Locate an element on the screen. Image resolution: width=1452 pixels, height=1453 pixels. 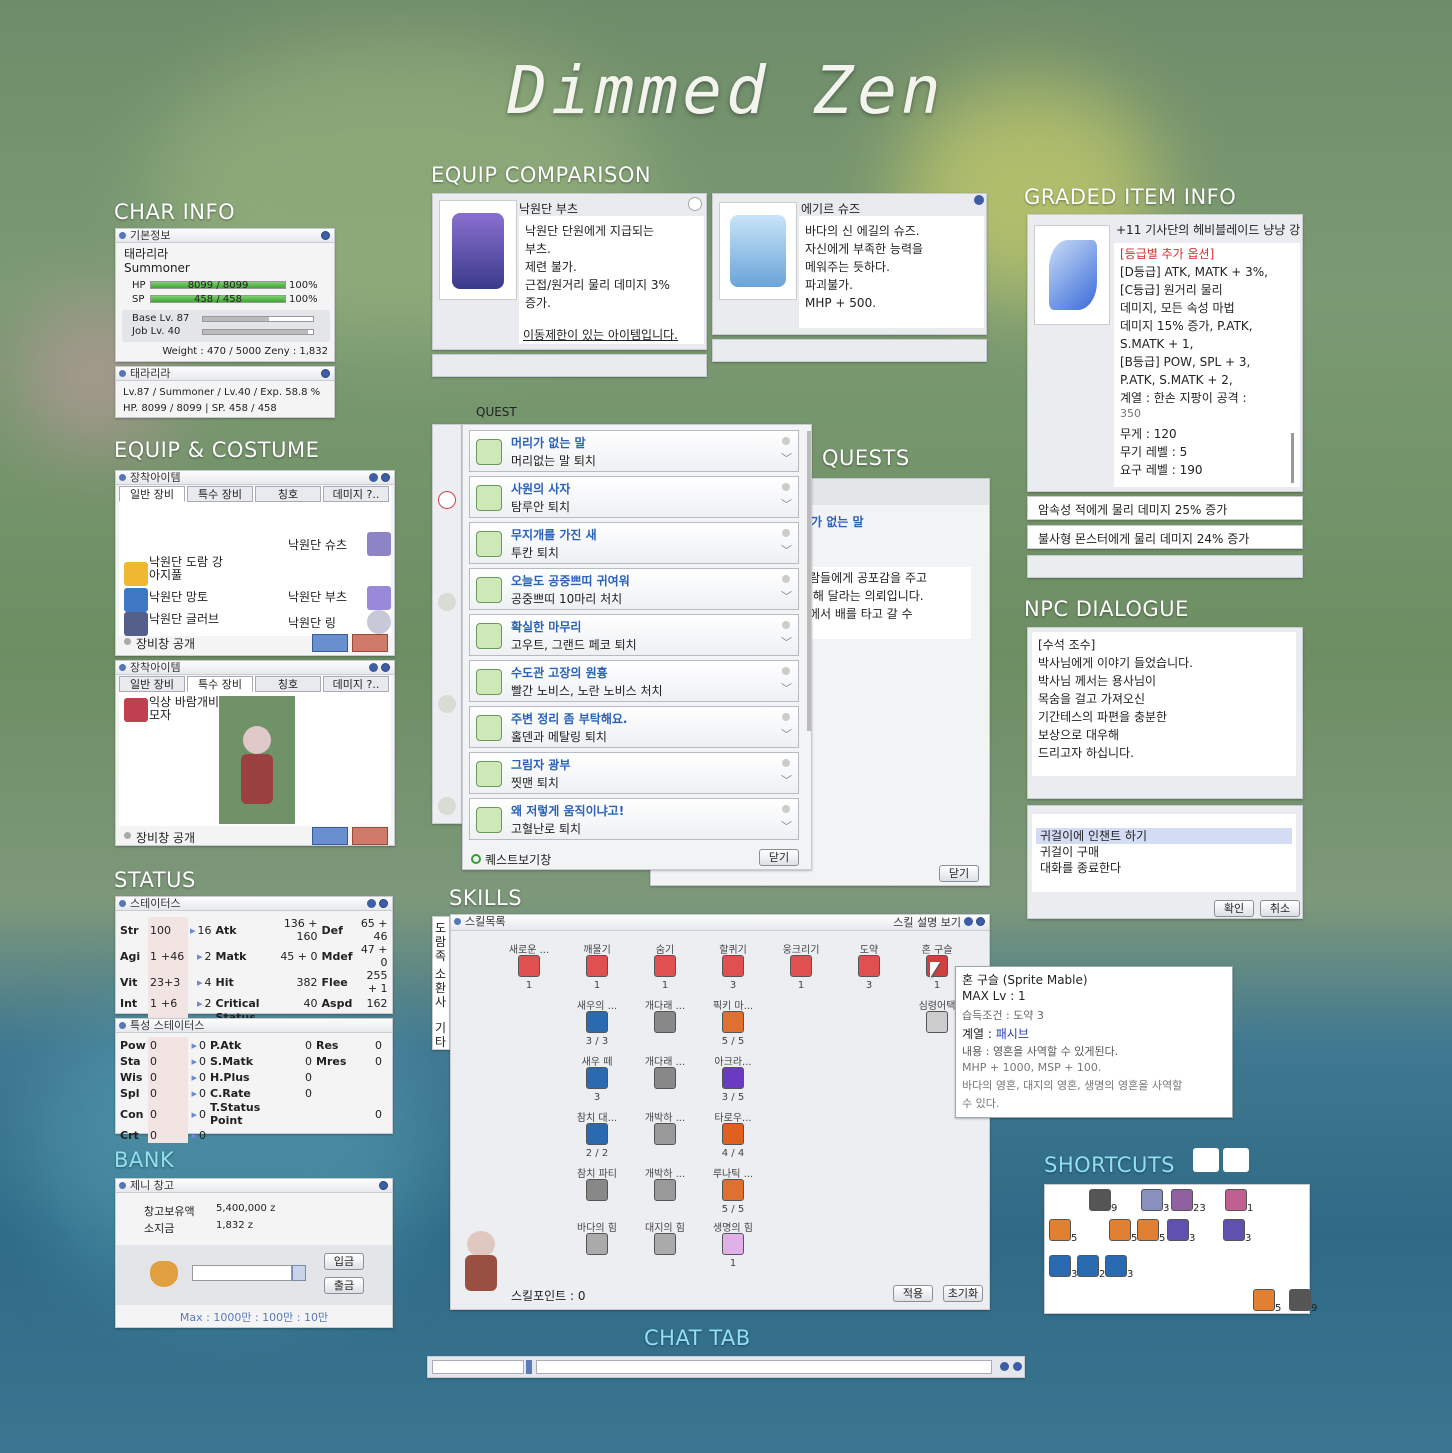
quest-tab-field-icon is located at coordinates (447, 602).